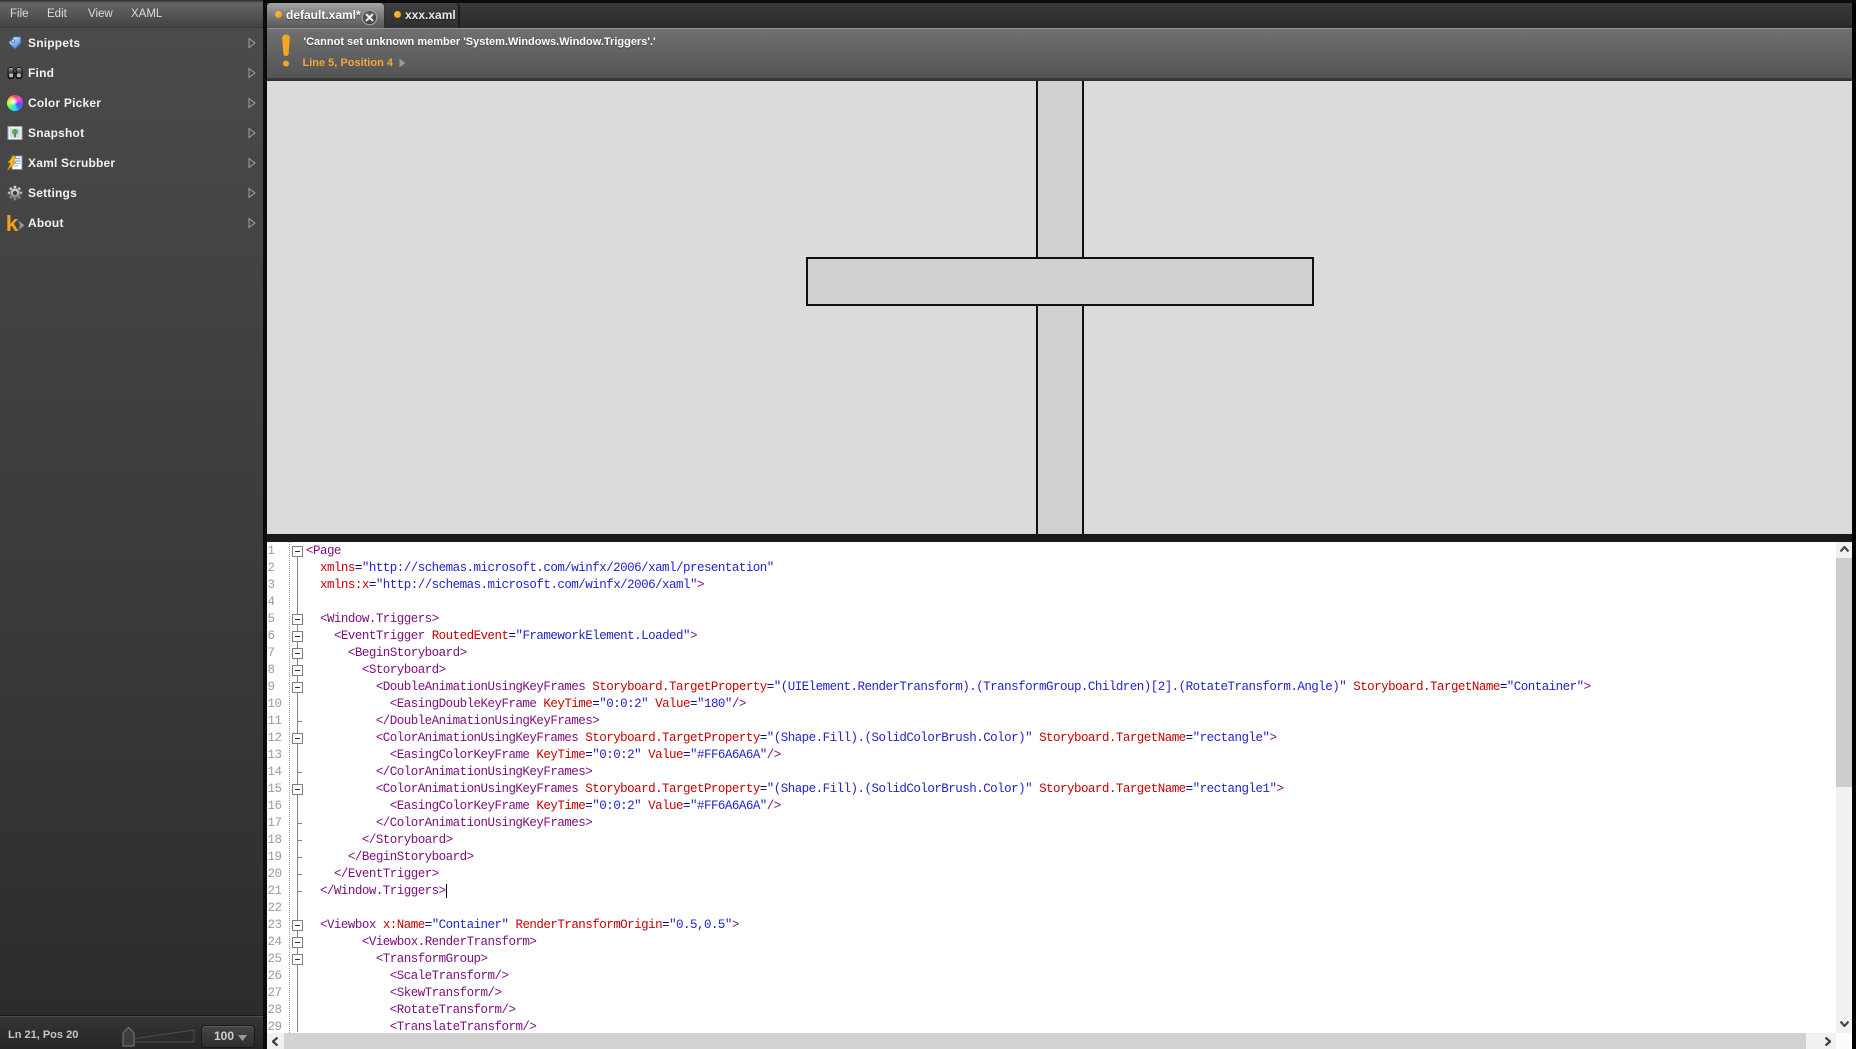 The width and height of the screenshot is (1856, 1049). I want to click on svg-text: k, so click(12, 223).